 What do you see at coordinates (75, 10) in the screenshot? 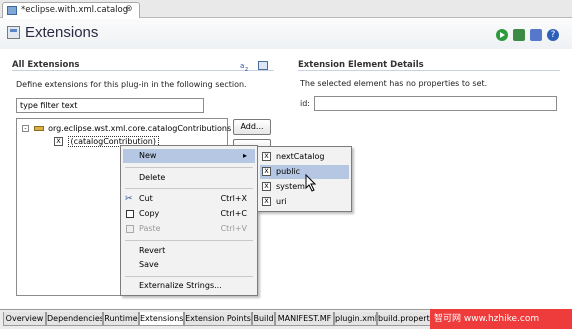
I see `editor-tab-title: *eclipse.with.xml.catalog` at bounding box center [75, 10].